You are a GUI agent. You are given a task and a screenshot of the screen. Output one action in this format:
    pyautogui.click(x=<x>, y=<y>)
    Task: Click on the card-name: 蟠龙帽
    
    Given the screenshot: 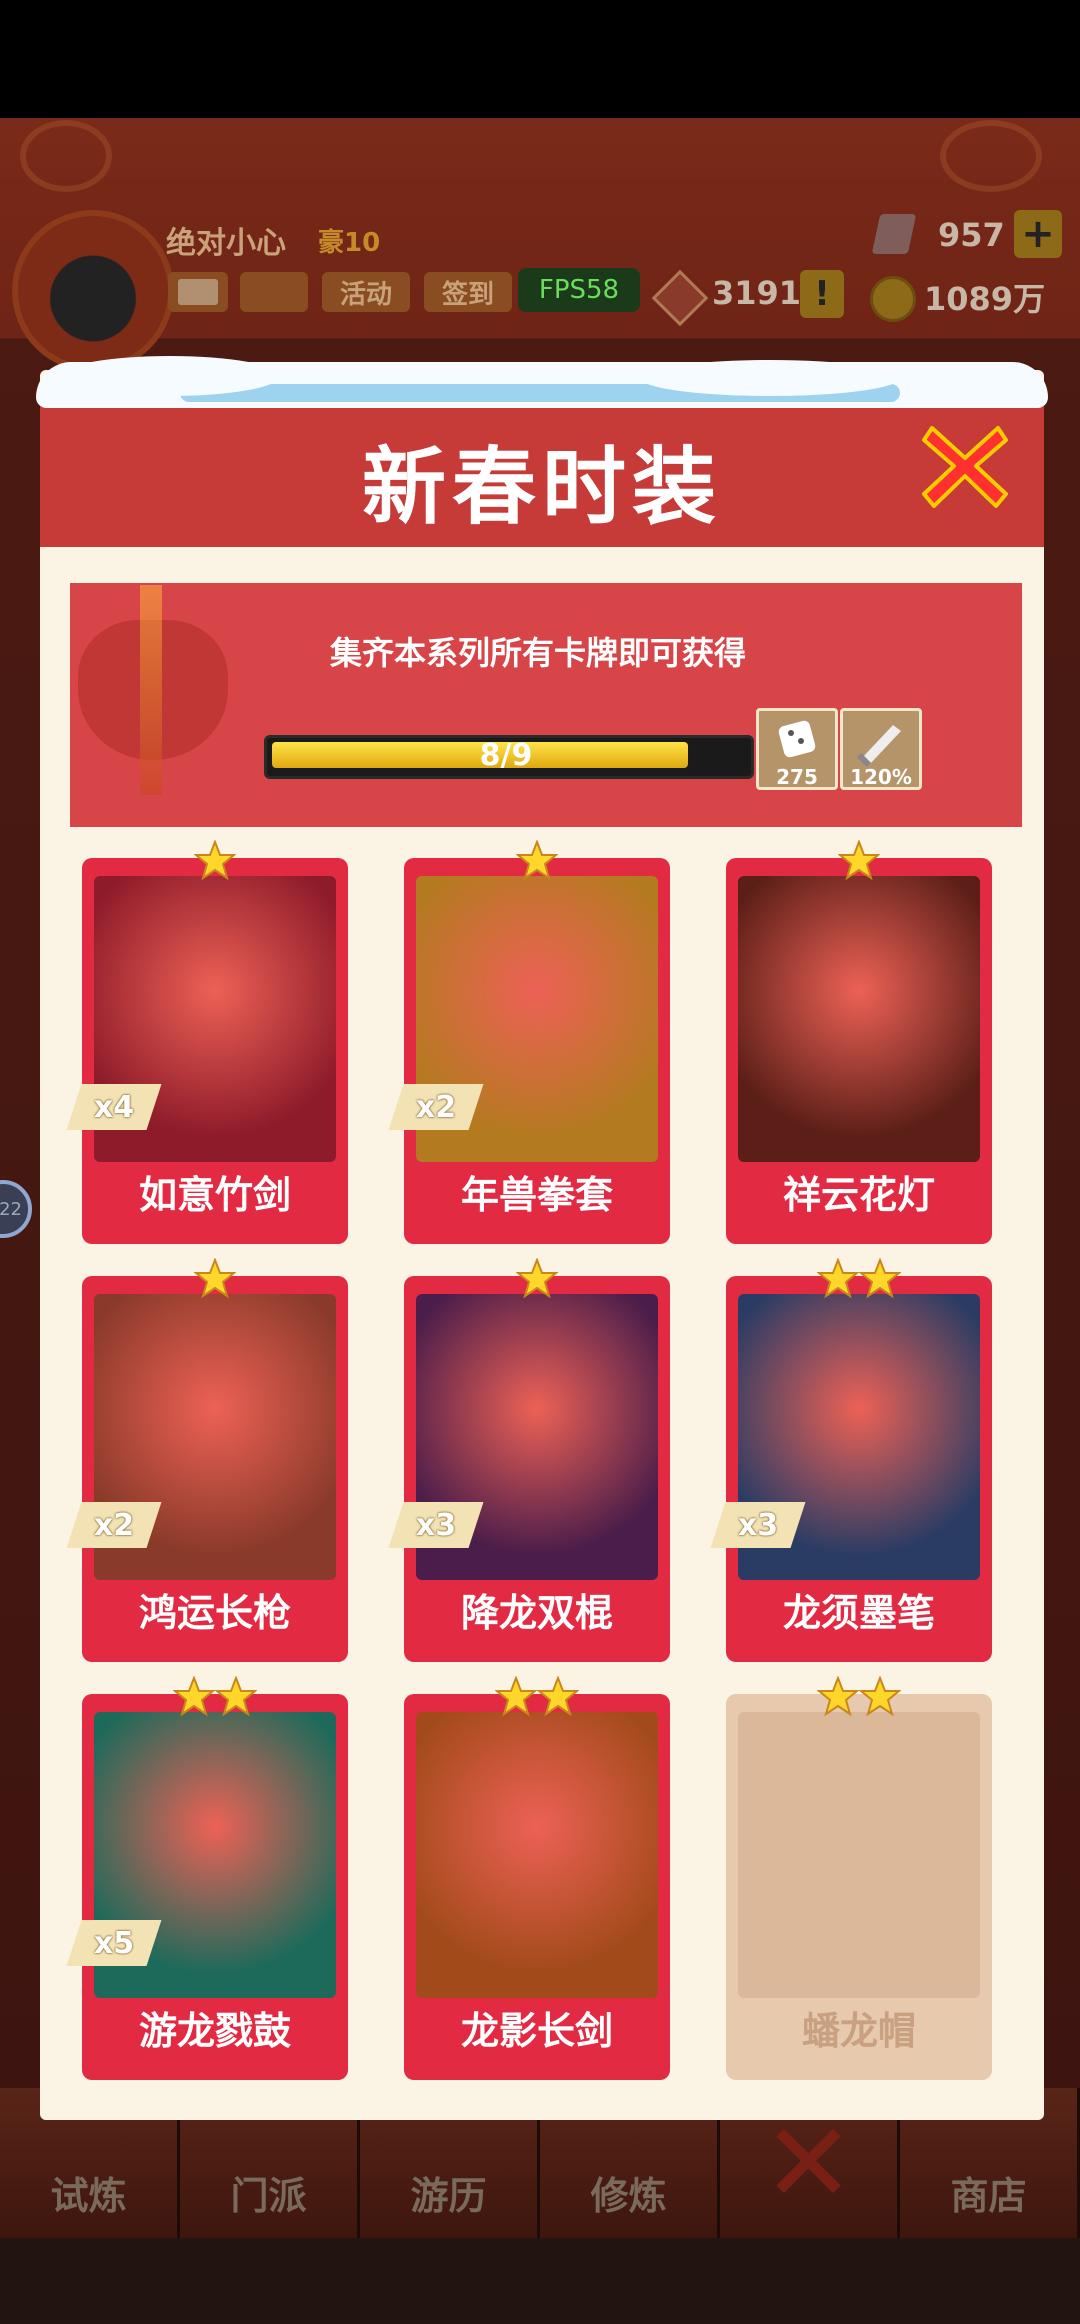 What is the action you would take?
    pyautogui.click(x=858, y=2031)
    